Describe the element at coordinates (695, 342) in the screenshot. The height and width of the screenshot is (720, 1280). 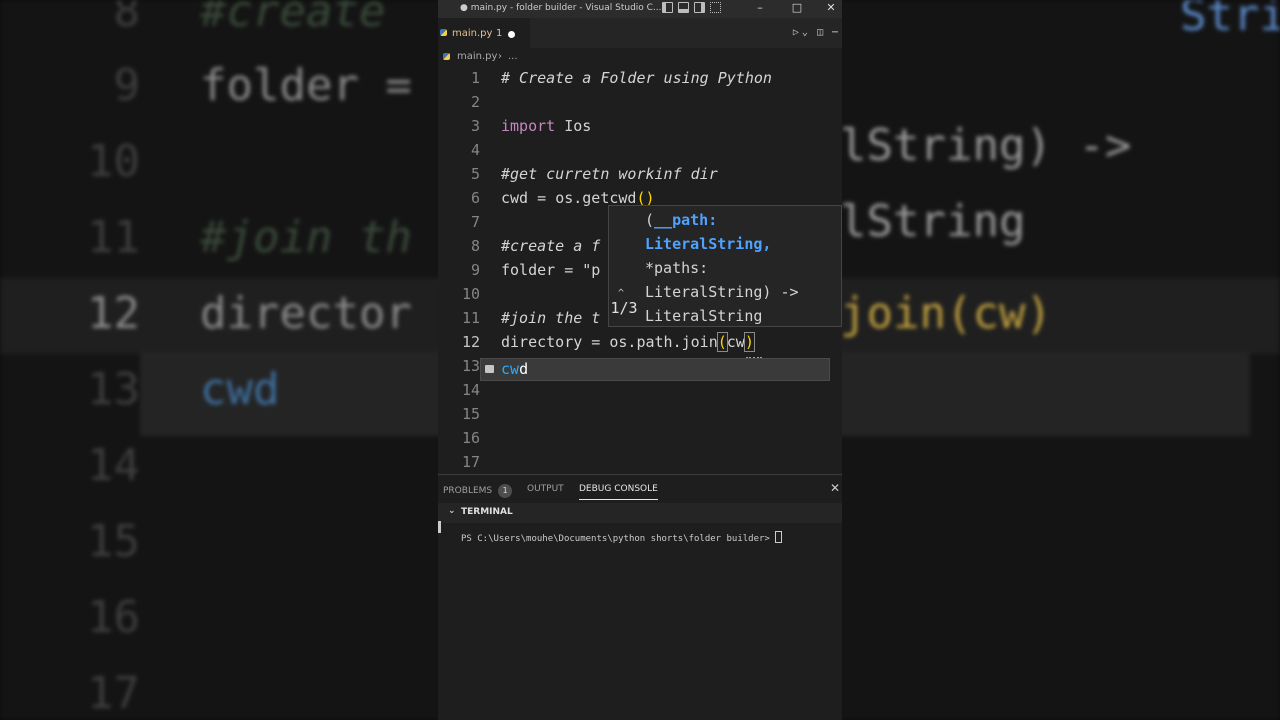
I see `function-token: .join` at that location.